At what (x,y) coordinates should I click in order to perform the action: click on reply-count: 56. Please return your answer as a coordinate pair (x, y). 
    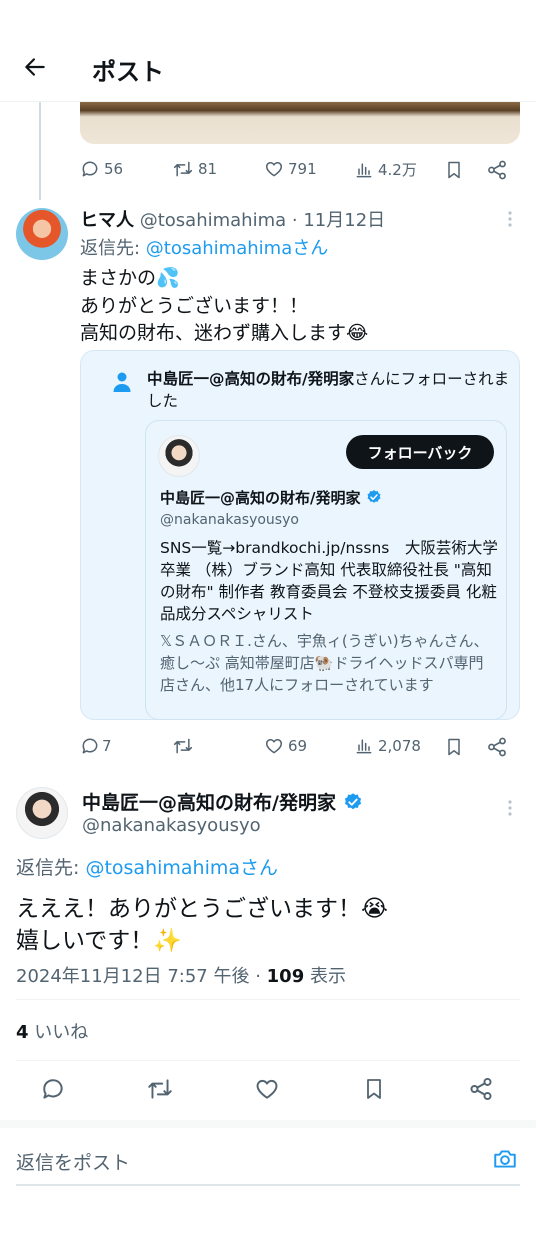
    Looking at the image, I should click on (114, 169).